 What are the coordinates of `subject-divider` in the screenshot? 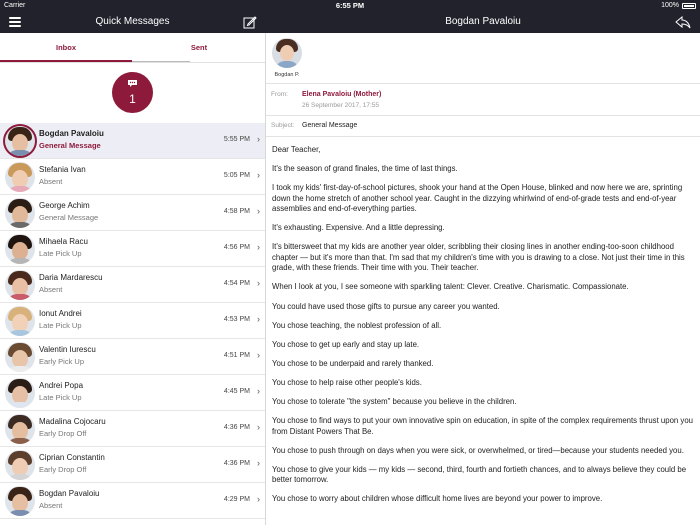 It's located at (483, 136).